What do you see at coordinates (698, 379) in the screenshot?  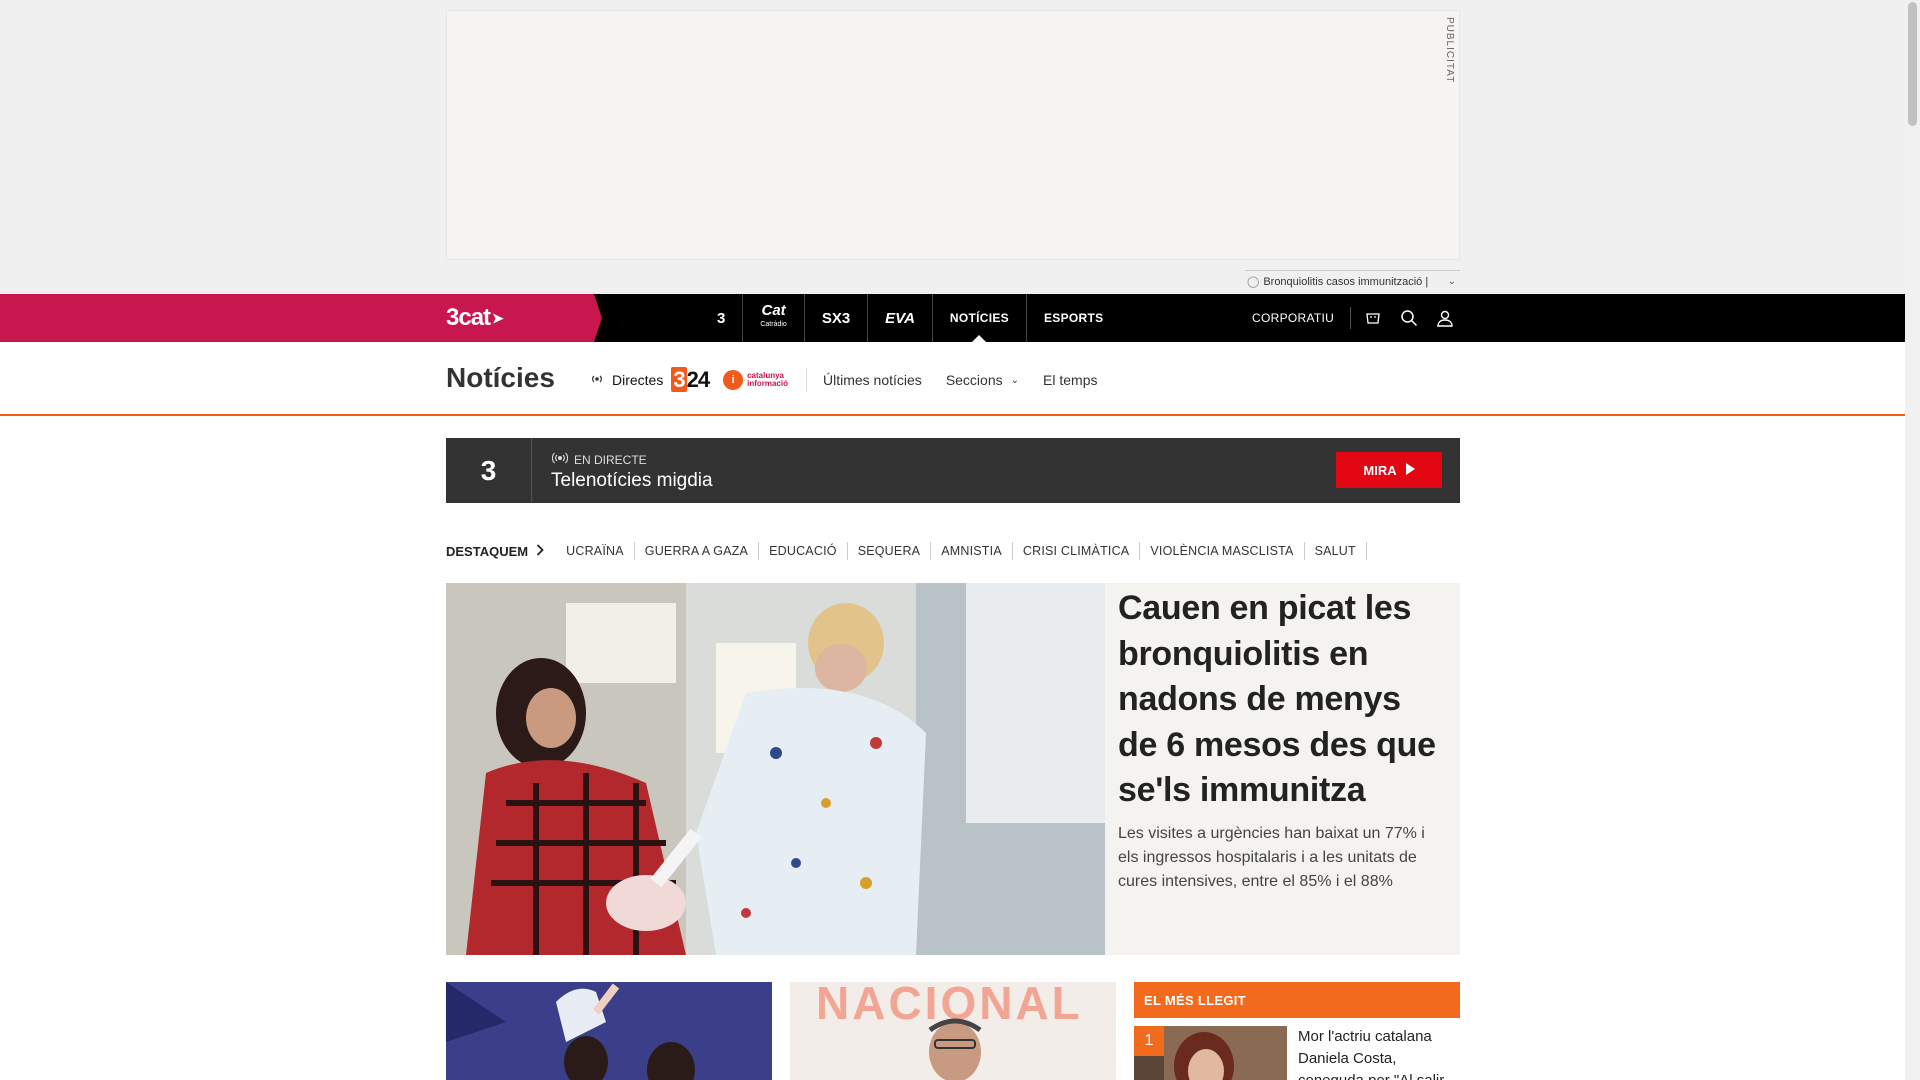 I see `logo324-rest: 24` at bounding box center [698, 379].